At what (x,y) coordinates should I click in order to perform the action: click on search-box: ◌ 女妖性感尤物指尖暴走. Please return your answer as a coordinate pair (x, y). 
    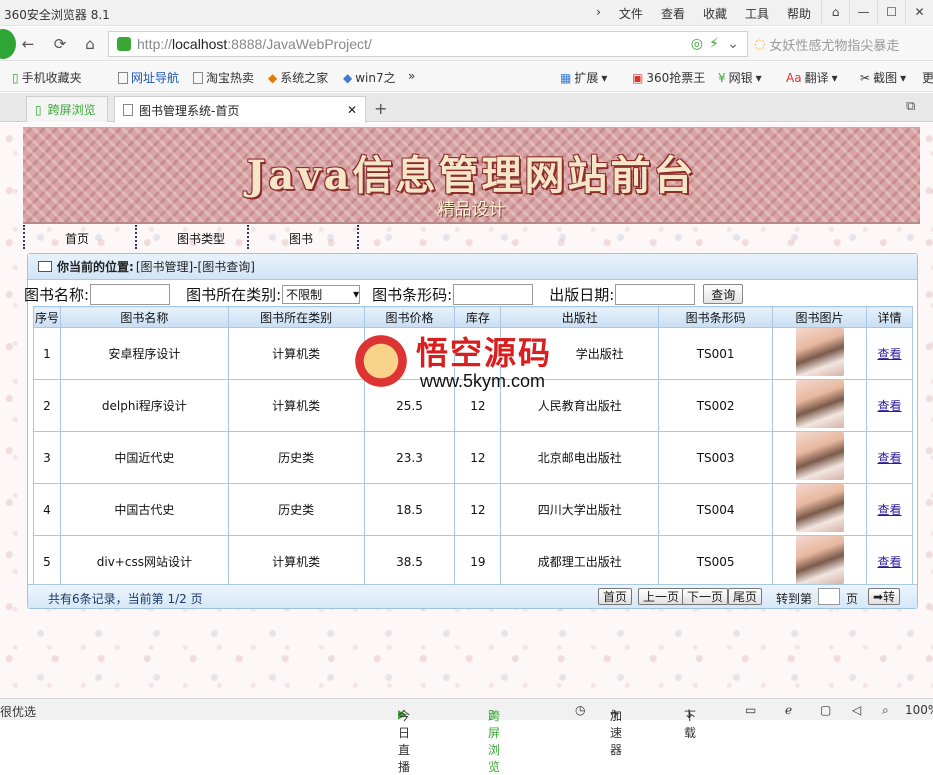
    Looking at the image, I should click on (843, 44).